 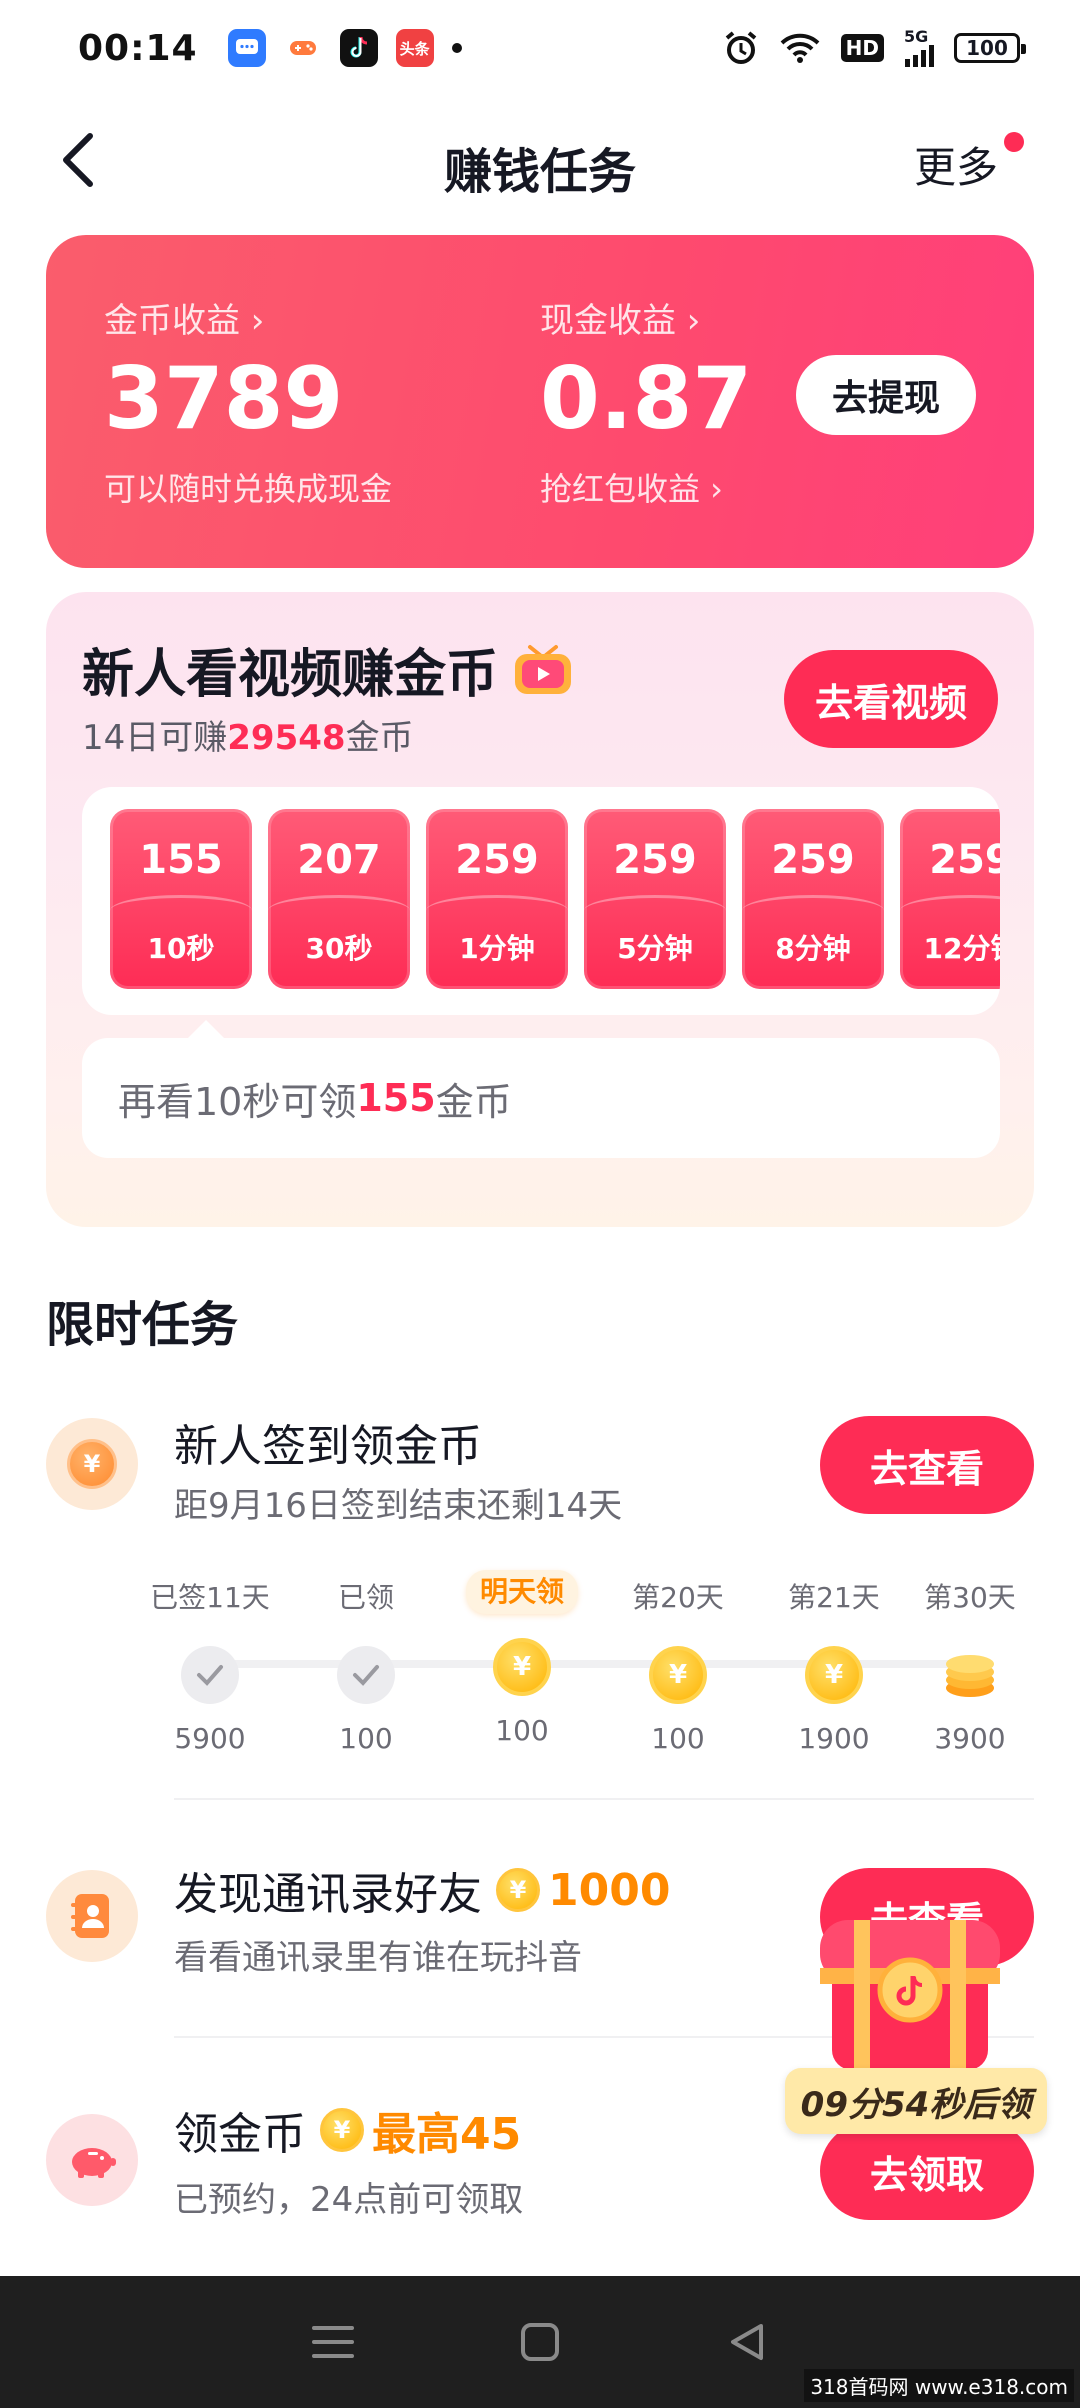 I want to click on video-task-title-row: 新人看视频赚金币, so click(x=328, y=669).